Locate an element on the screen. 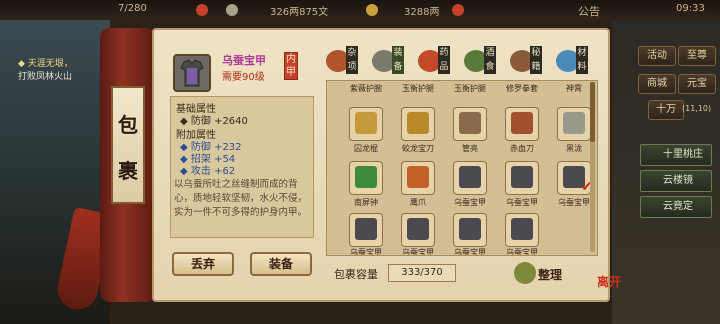 The height and width of the screenshot is (324, 720). gold-coin-icon is located at coordinates (372, 10).